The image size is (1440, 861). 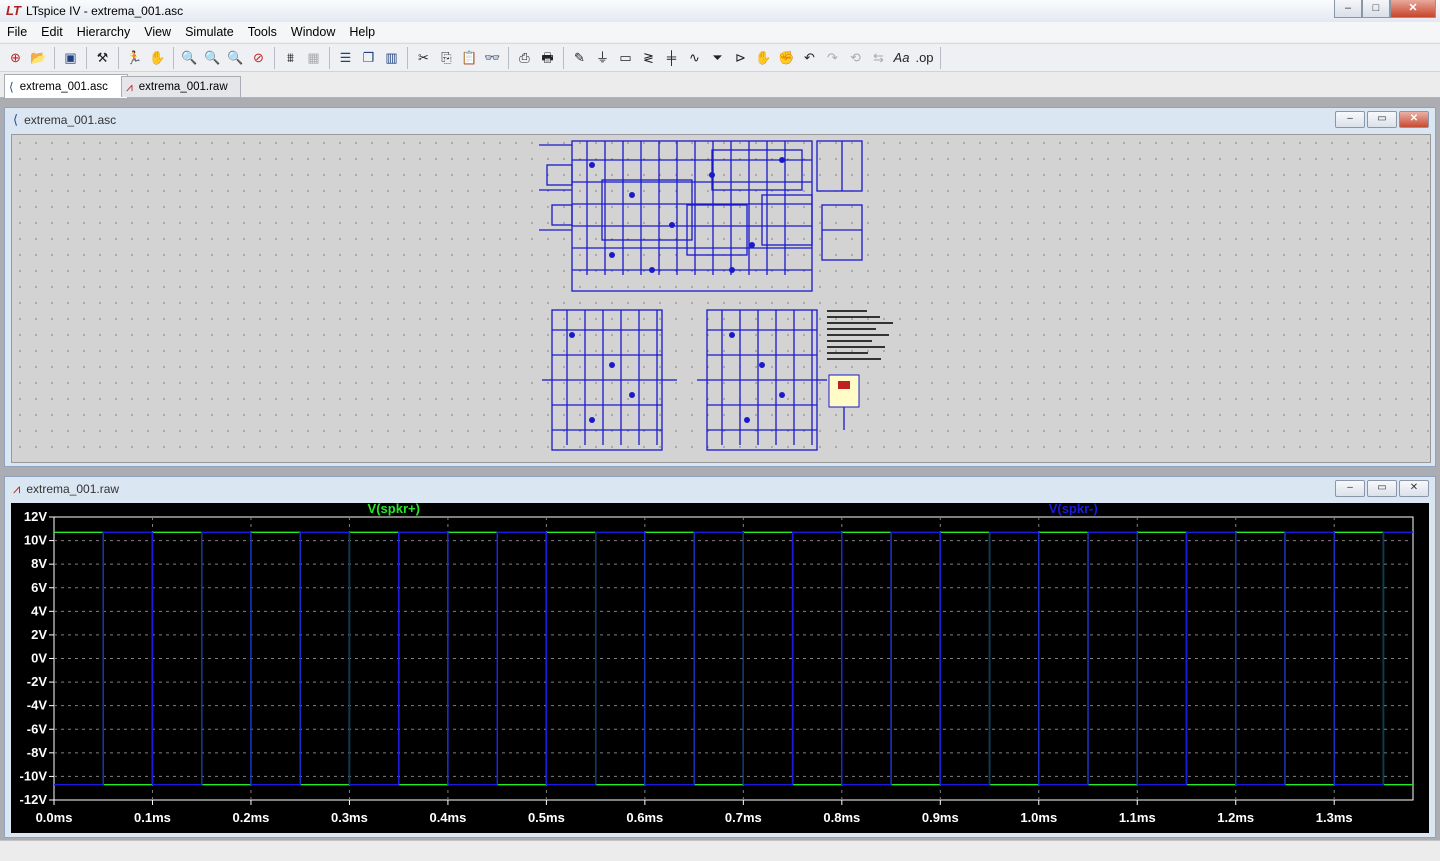 What do you see at coordinates (649, 58) in the screenshot?
I see `resistor-icon: ≷` at bounding box center [649, 58].